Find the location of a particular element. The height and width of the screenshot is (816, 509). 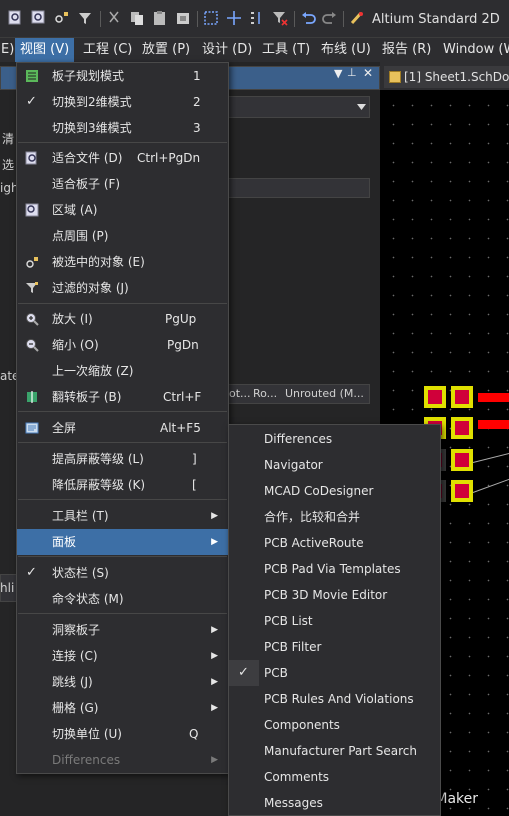

align-icon is located at coordinates (257, 18).